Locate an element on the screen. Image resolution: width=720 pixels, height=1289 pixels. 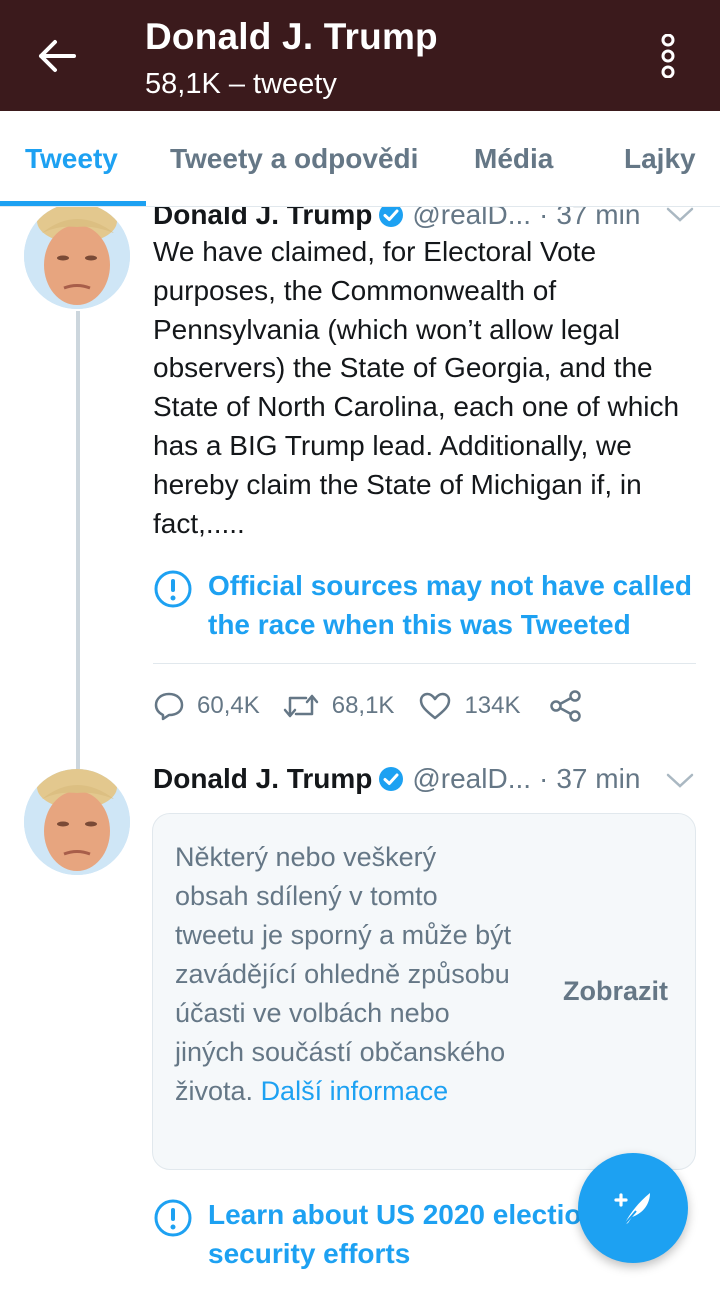
more-options-button is located at coordinates (668, 56).